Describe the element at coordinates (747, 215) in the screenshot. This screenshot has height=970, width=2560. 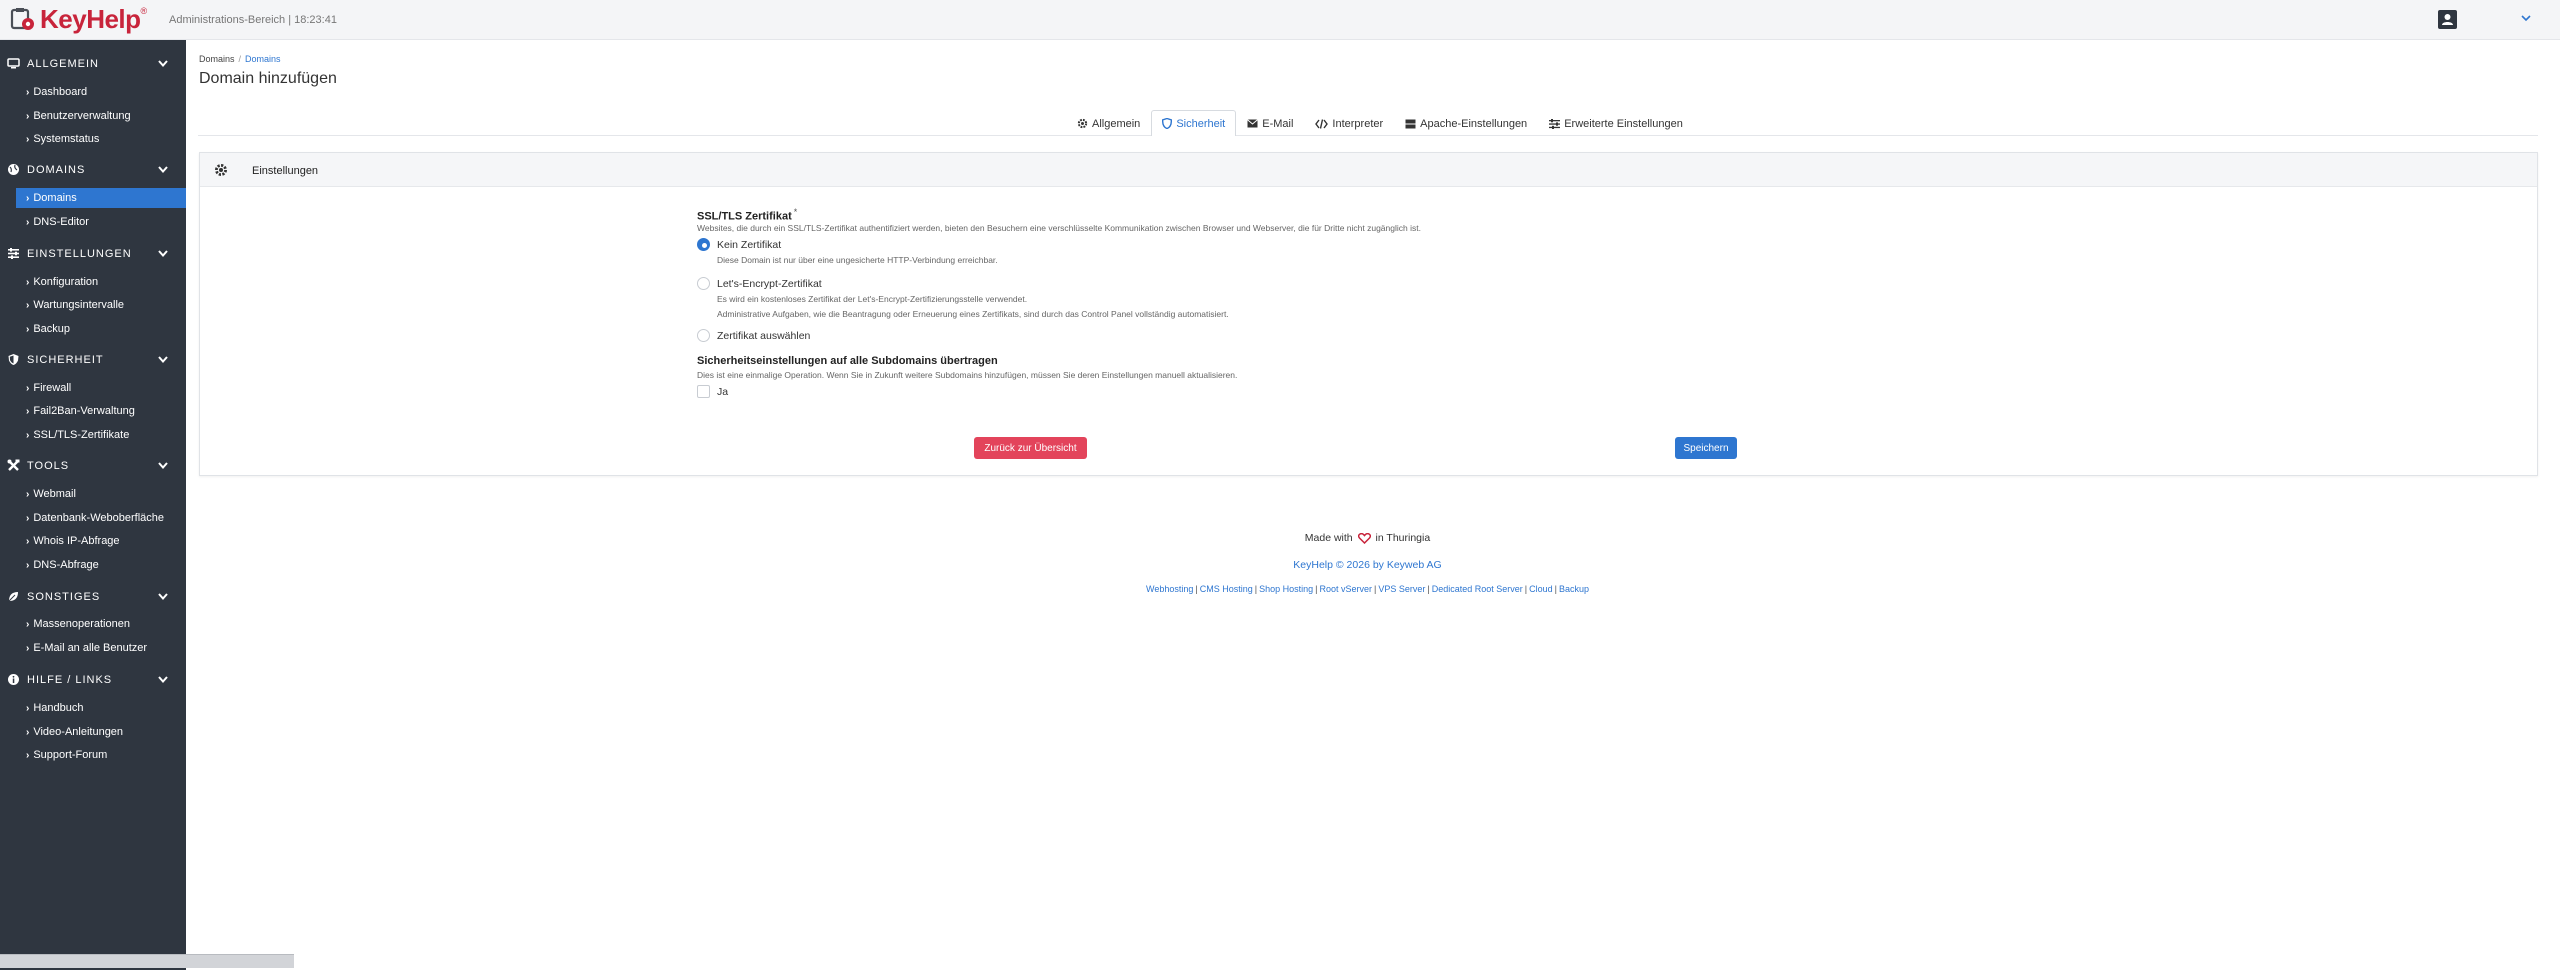
I see `ssl-label: SSL/TLS Zertifikat *` at that location.